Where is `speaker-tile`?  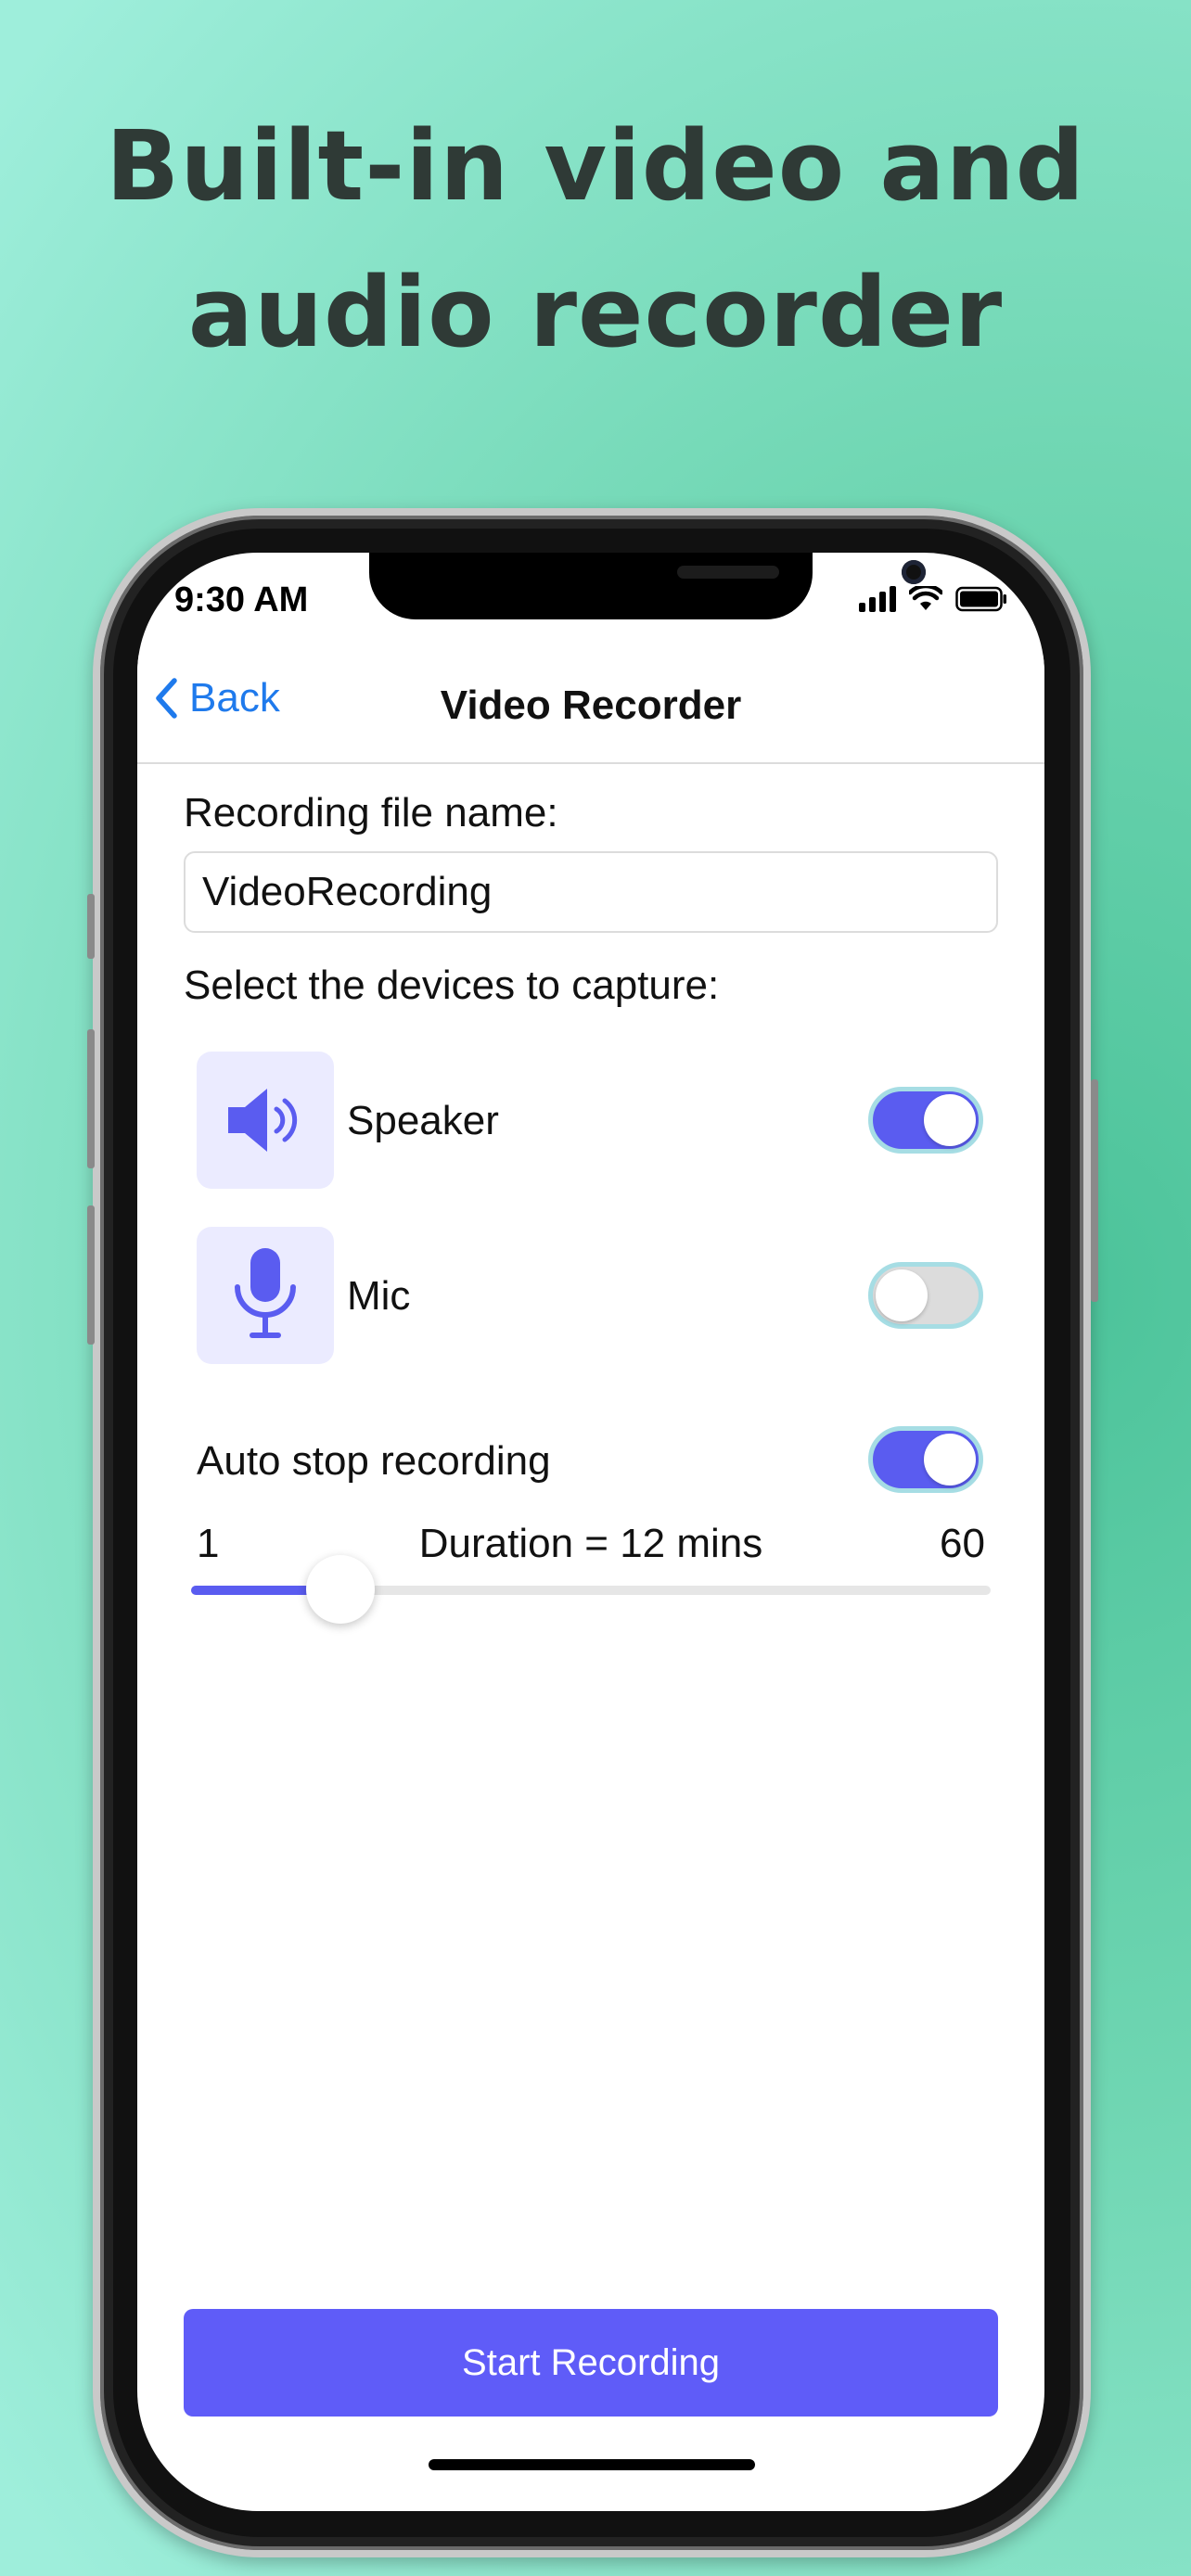 speaker-tile is located at coordinates (265, 1120).